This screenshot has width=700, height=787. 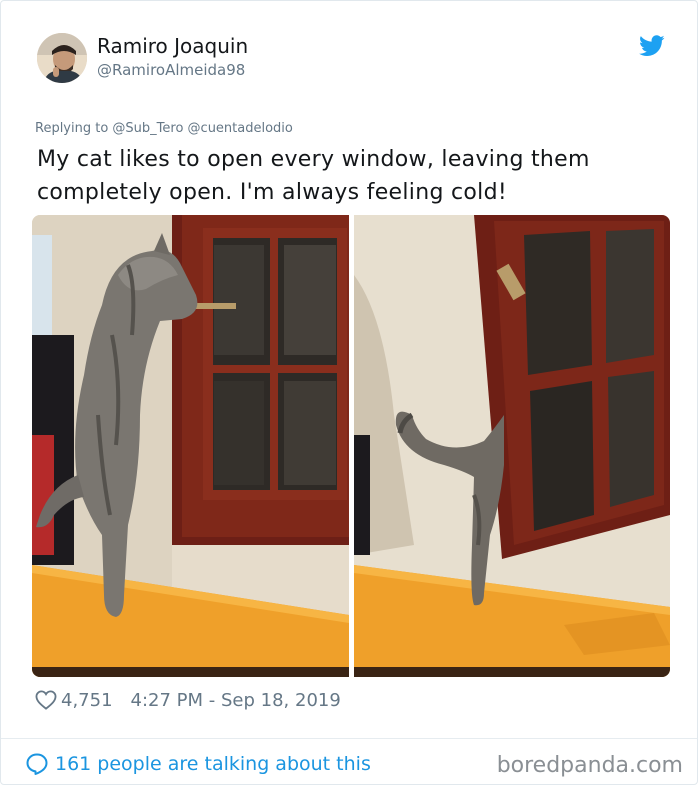 What do you see at coordinates (164, 128) in the screenshot?
I see `replying-to-line: Replying to @Sub_Tero @cuentadelodio` at bounding box center [164, 128].